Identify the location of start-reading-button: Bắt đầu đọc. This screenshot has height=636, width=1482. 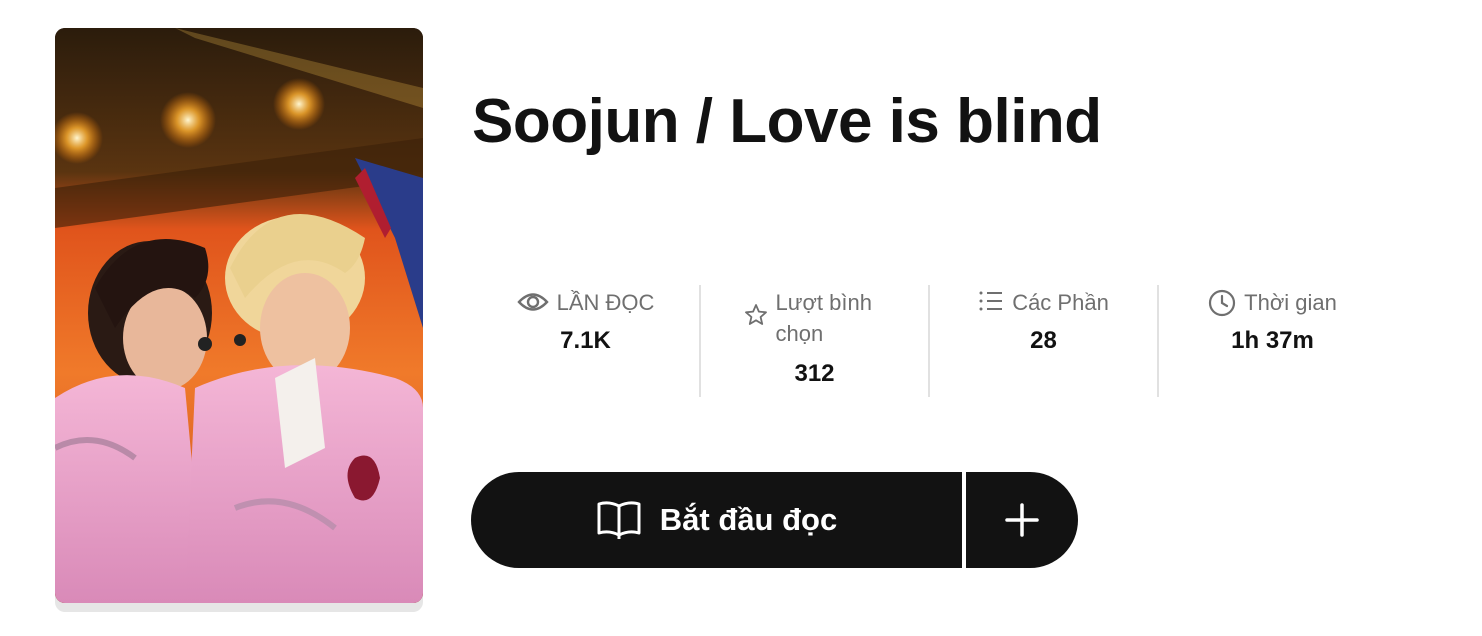
(716, 520).